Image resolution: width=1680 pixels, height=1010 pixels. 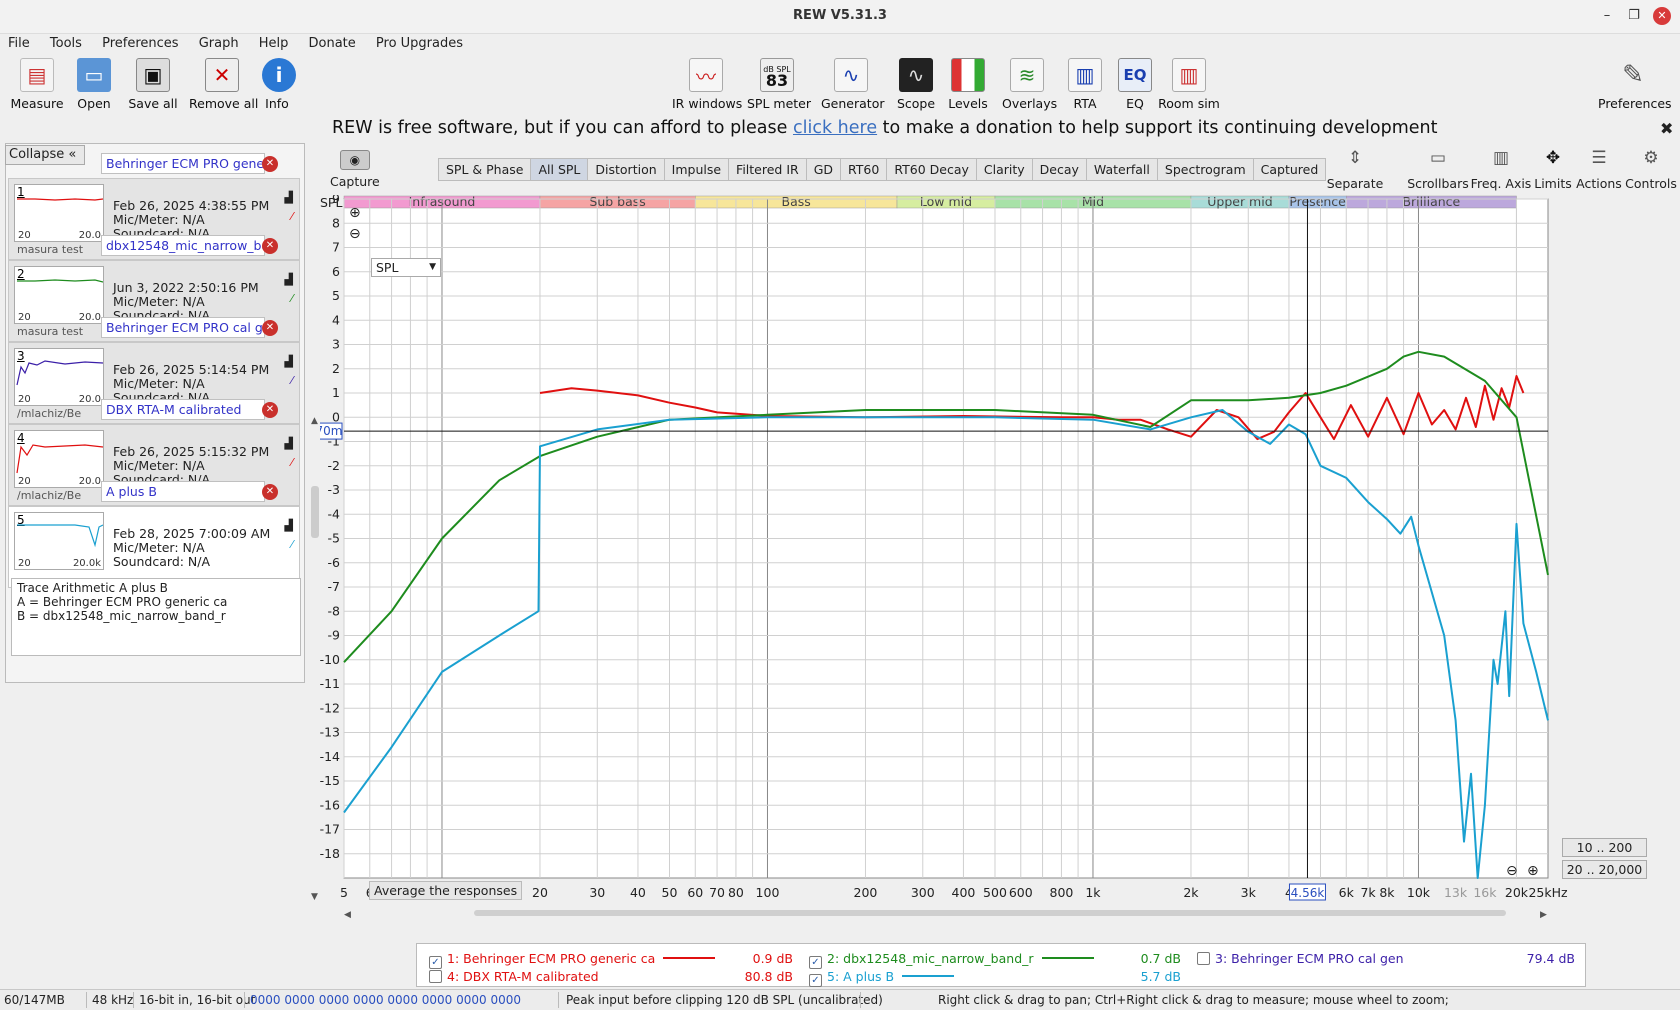 What do you see at coordinates (89, 481) in the screenshot?
I see `thumbnail-axis-high: 20.0` at bounding box center [89, 481].